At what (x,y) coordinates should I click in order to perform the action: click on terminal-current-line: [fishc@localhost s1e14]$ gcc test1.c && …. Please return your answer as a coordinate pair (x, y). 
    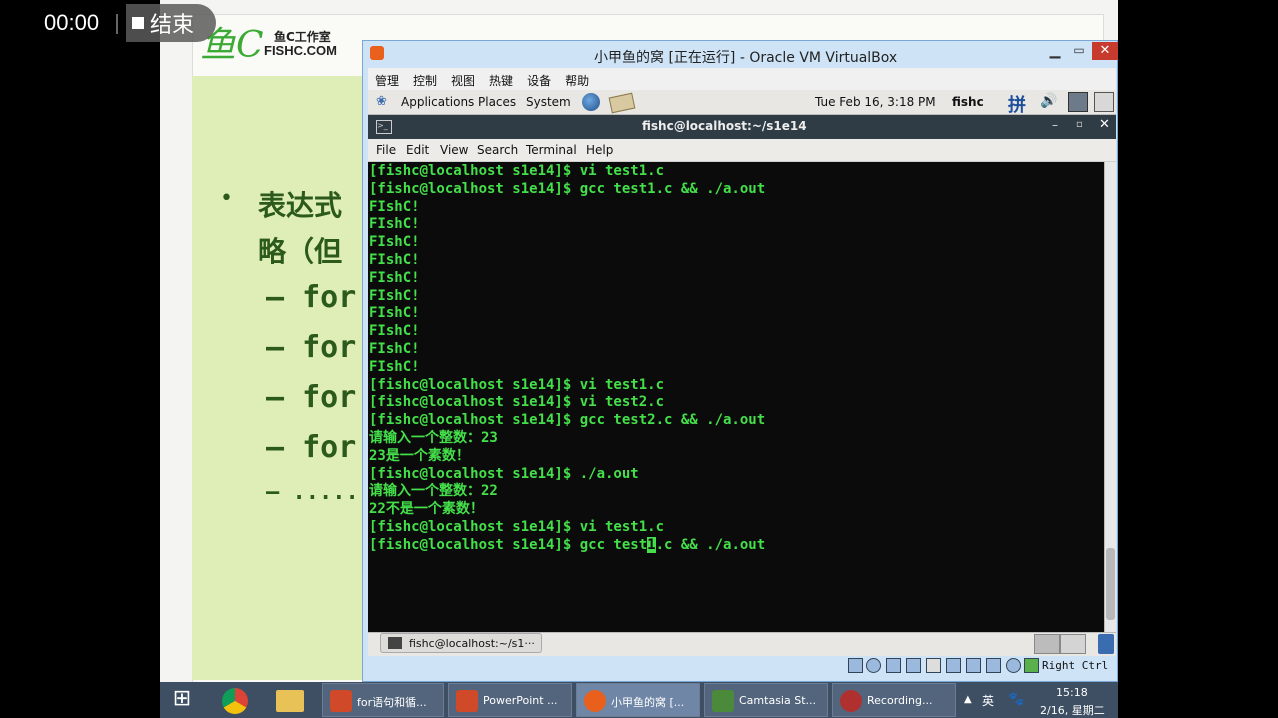
    Looking at the image, I should click on (736, 545).